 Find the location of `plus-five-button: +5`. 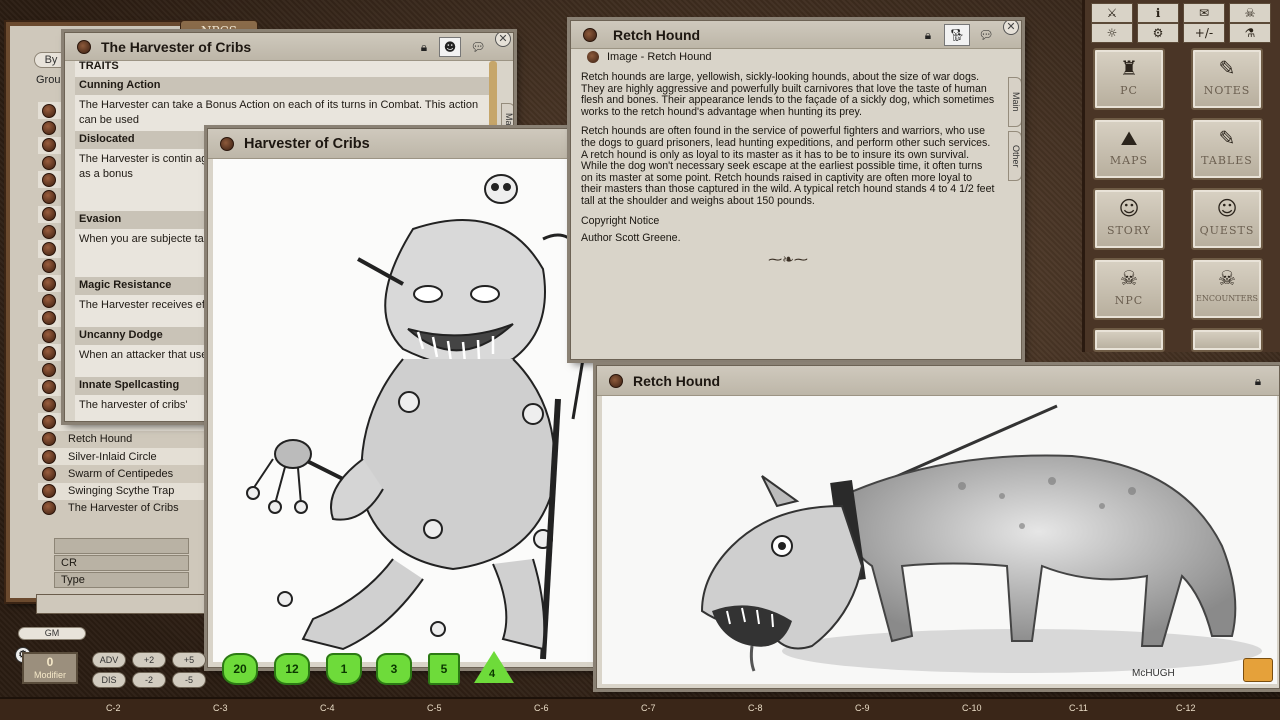

plus-five-button: +5 is located at coordinates (189, 660).